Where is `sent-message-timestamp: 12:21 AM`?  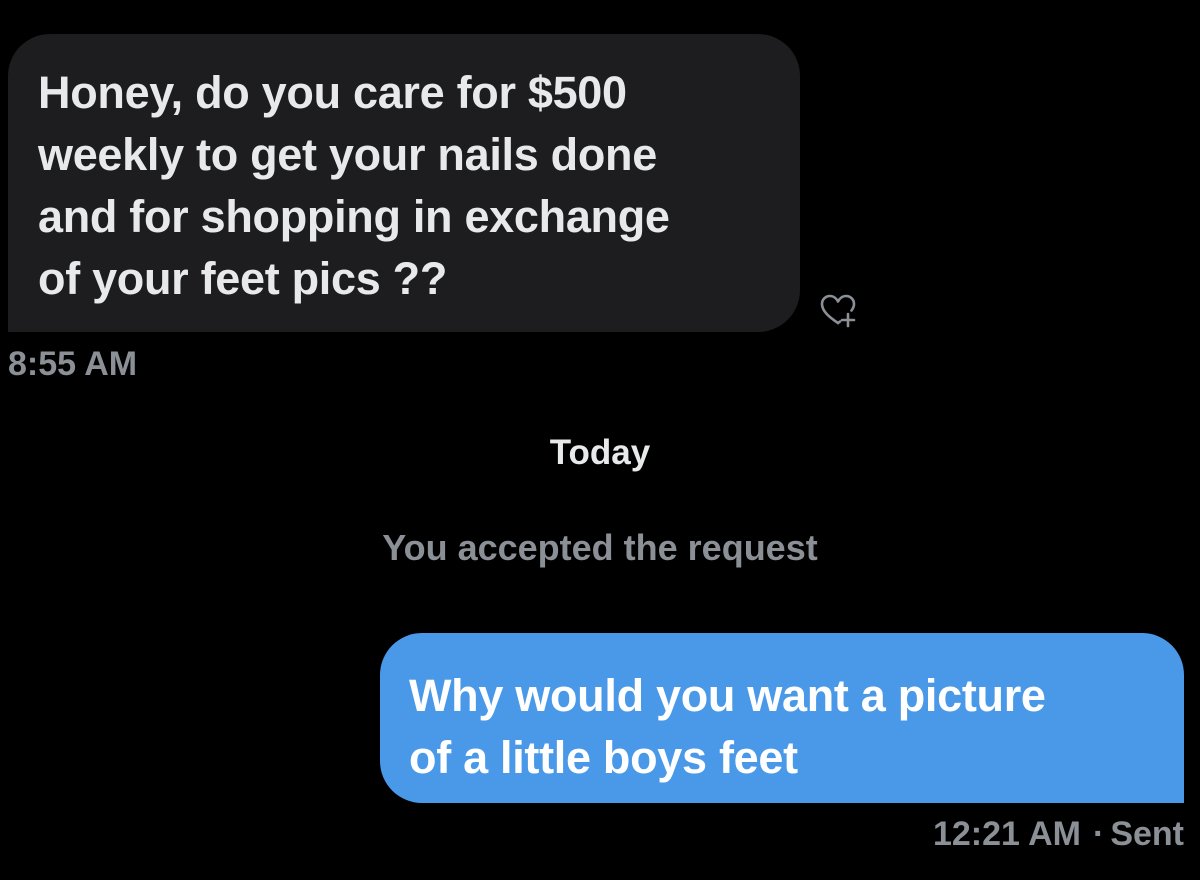 sent-message-timestamp: 12:21 AM is located at coordinates (1006, 834).